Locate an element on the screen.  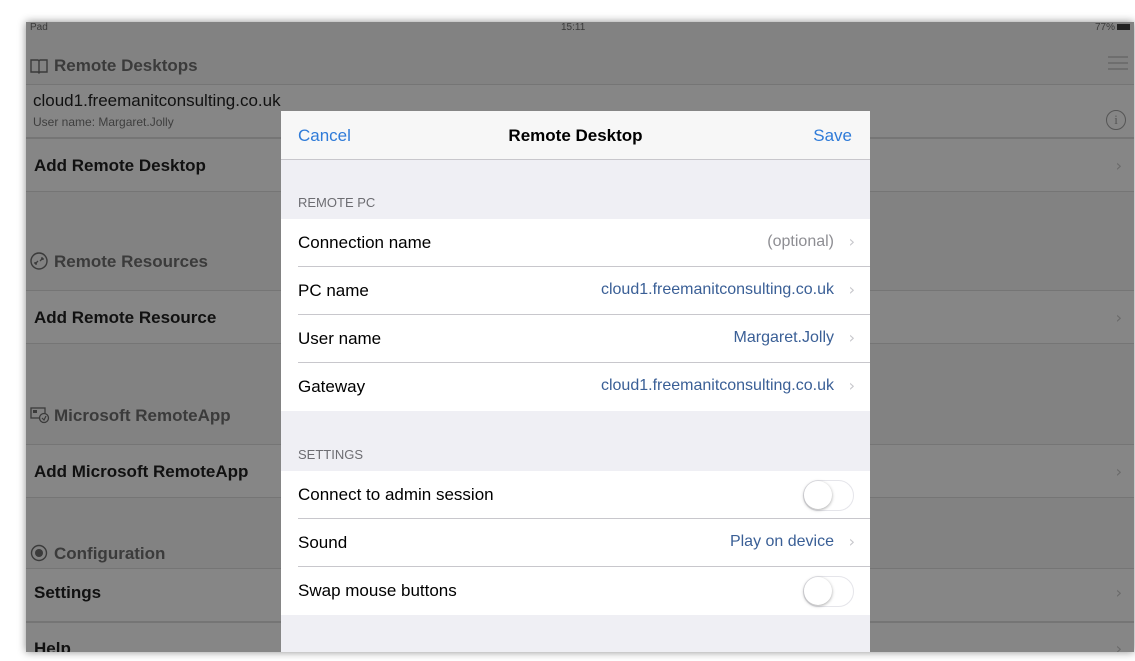
field-label: PC name is located at coordinates (333, 290).